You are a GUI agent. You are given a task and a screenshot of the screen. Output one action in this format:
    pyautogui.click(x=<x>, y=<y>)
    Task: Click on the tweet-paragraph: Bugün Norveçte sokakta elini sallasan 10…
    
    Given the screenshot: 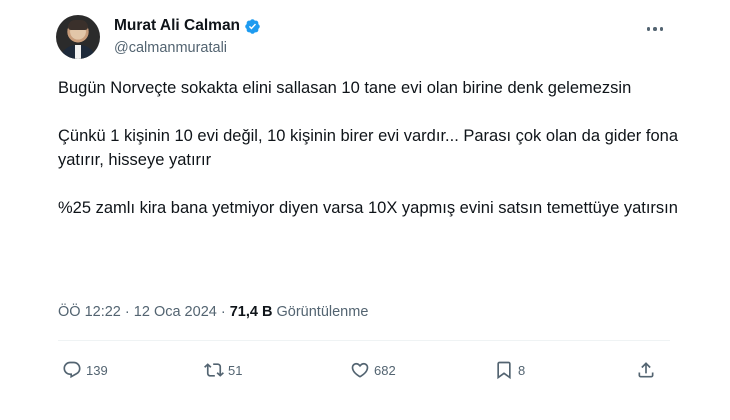 What is the action you would take?
    pyautogui.click(x=345, y=88)
    